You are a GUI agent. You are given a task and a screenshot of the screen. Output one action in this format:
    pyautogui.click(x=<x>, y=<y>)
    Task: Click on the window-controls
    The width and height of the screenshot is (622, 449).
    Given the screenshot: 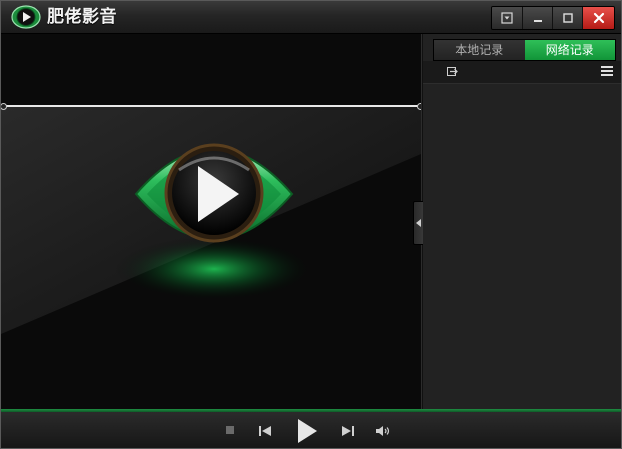 What is the action you would take?
    pyautogui.click(x=553, y=18)
    